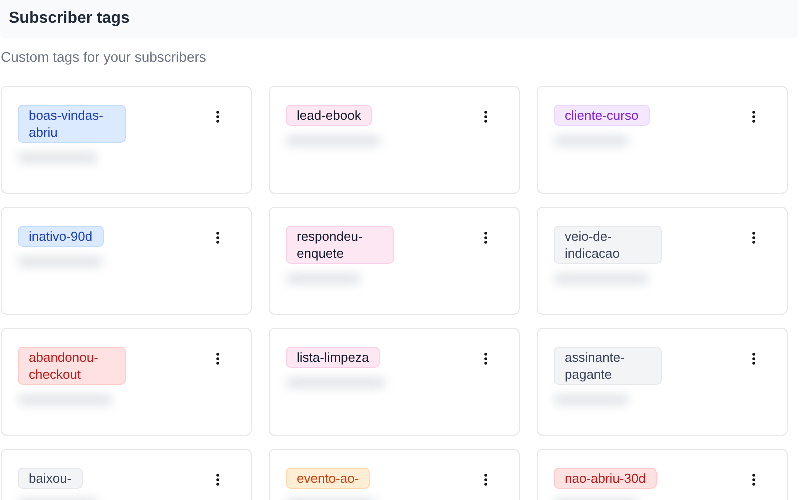 This screenshot has height=500, width=800. What do you see at coordinates (608, 366) in the screenshot?
I see `tag-chip: assinante-pagante` at bounding box center [608, 366].